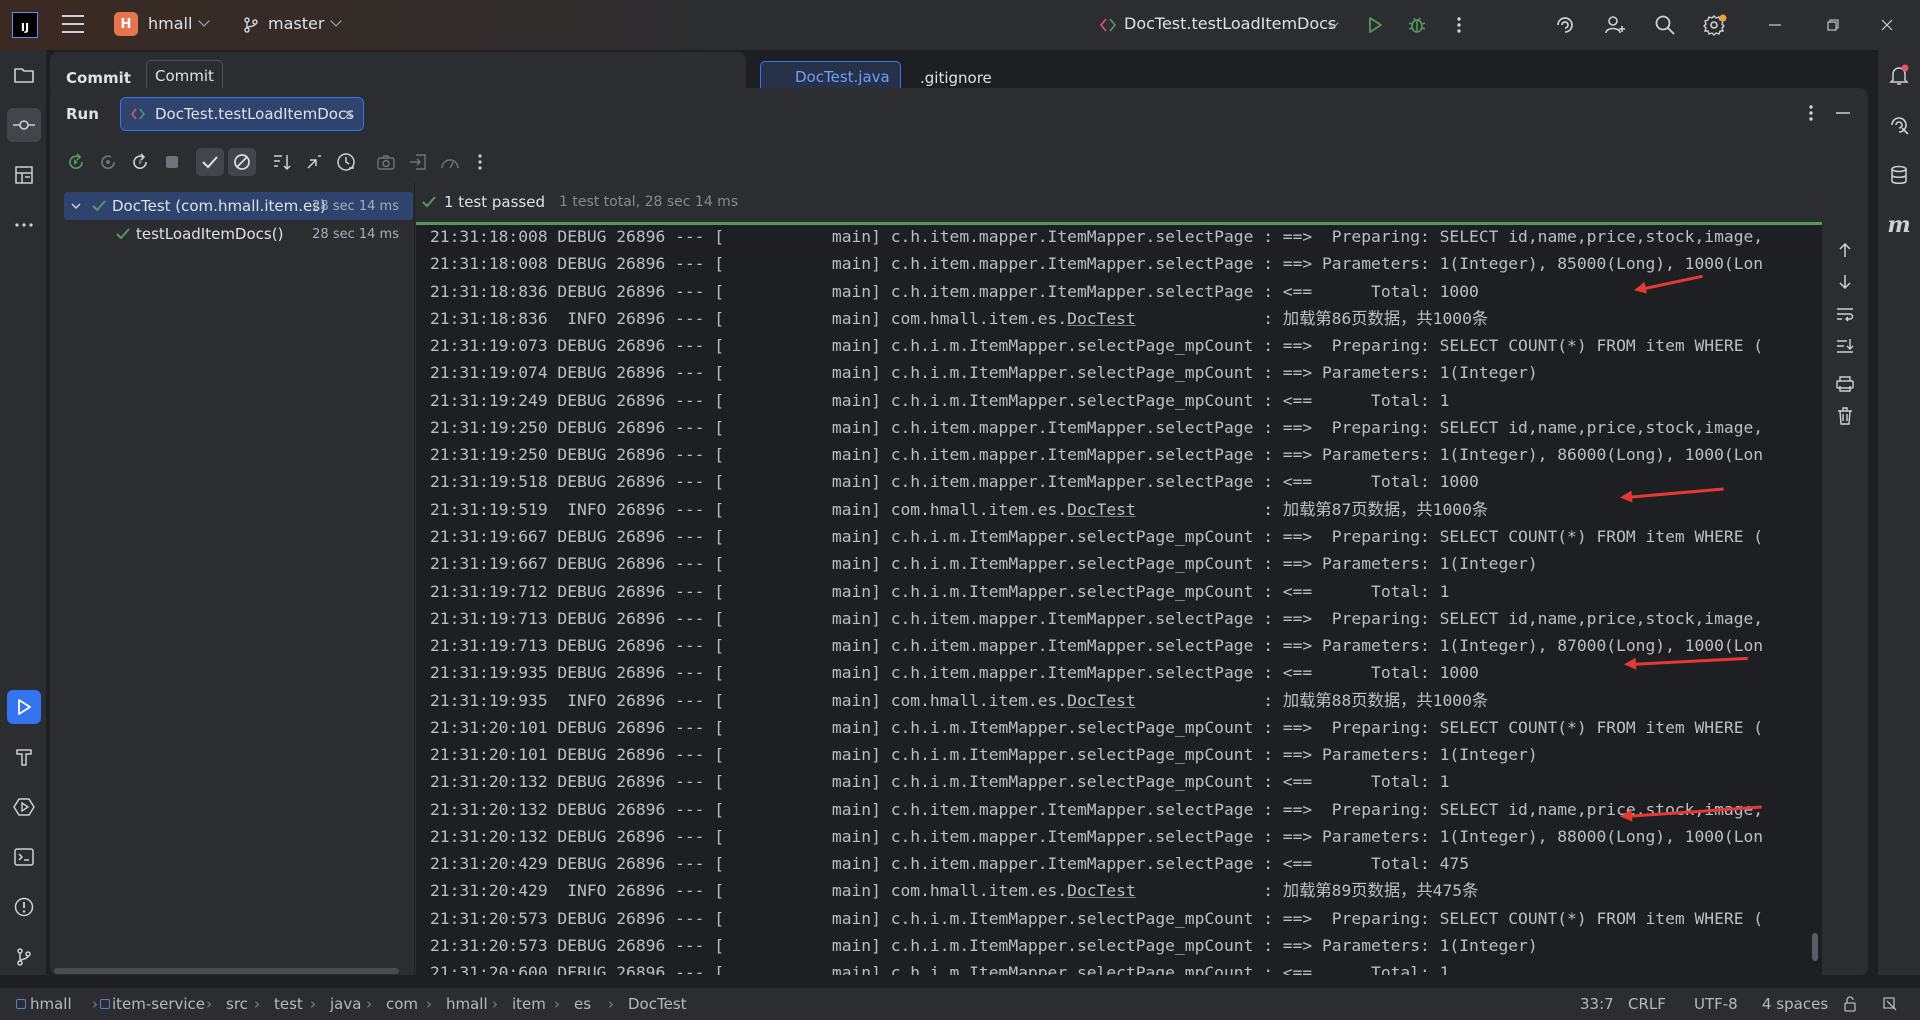 The height and width of the screenshot is (1020, 1920). What do you see at coordinates (1845, 282) in the screenshot?
I see `arrow-down-icon` at bounding box center [1845, 282].